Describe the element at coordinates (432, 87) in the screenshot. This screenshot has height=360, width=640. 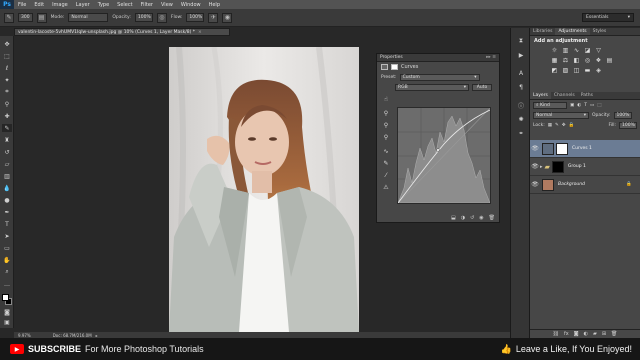
I see `channel-select: RGB ▾` at that location.